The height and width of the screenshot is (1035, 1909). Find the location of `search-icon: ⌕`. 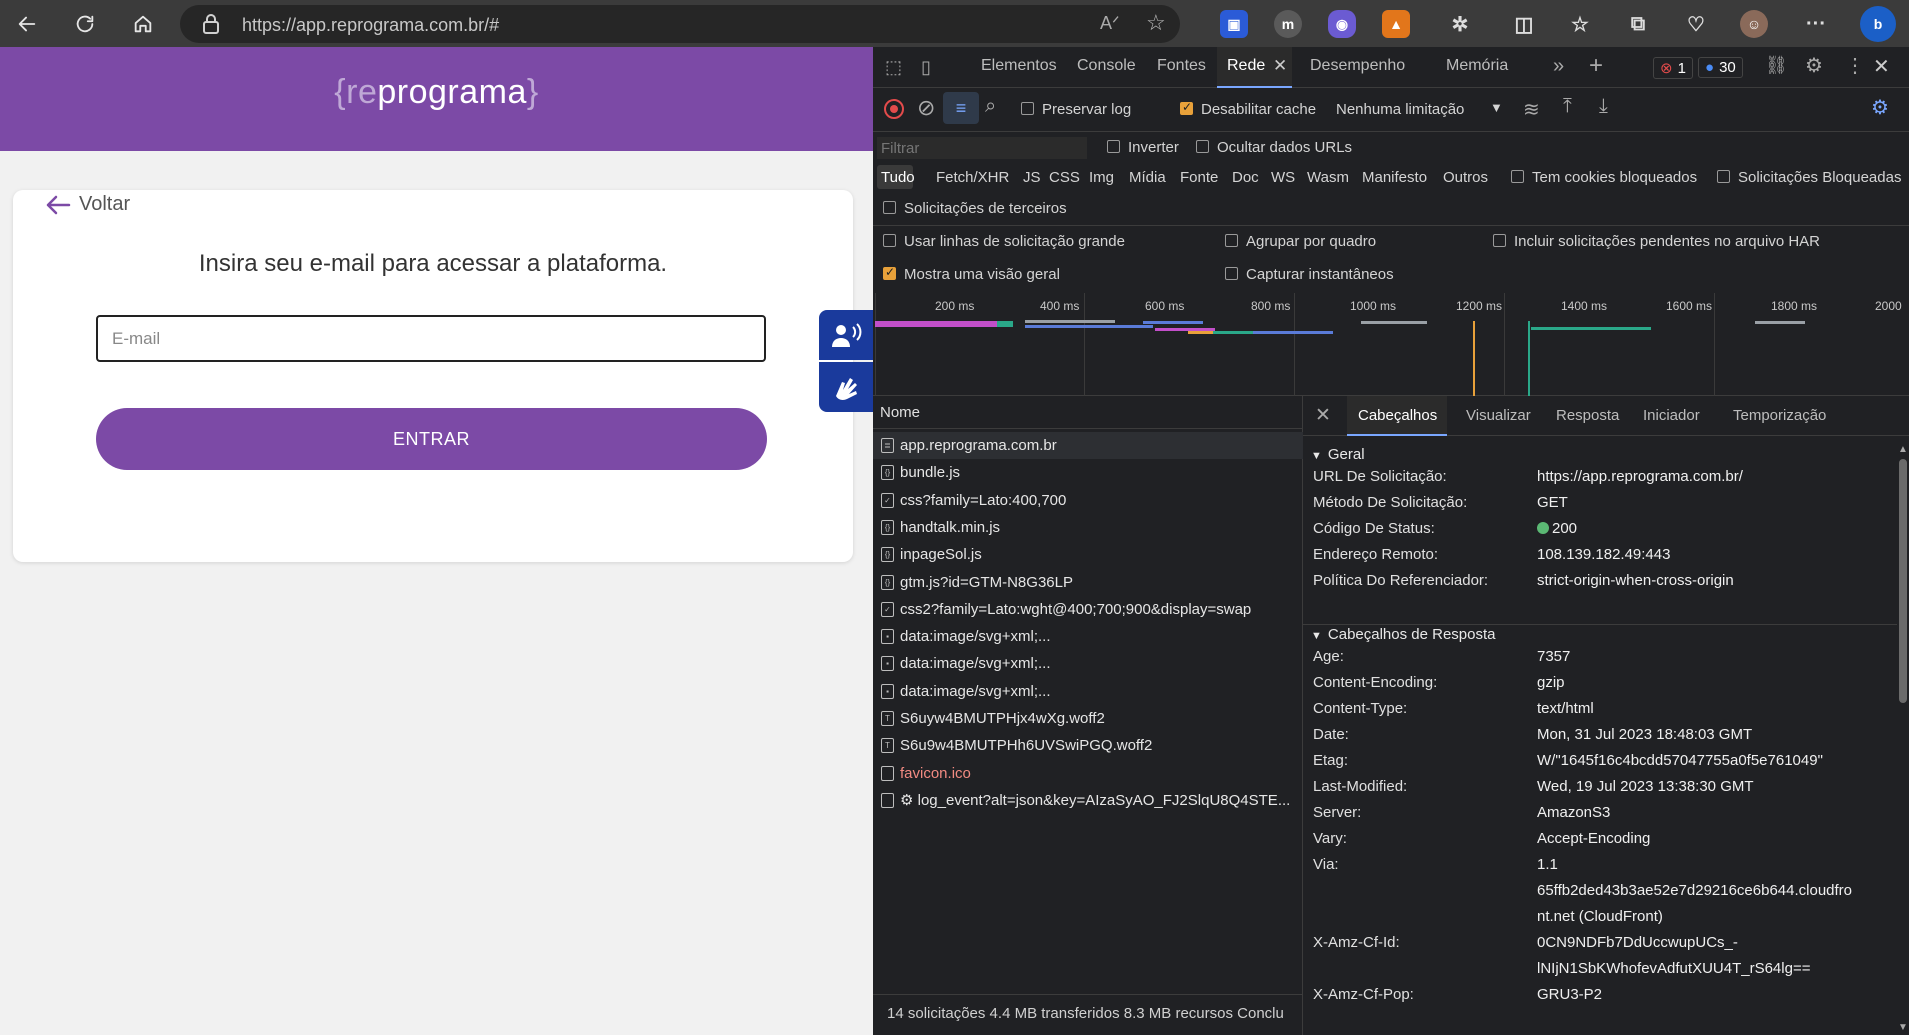

search-icon: ⌕ is located at coordinates (990, 106).